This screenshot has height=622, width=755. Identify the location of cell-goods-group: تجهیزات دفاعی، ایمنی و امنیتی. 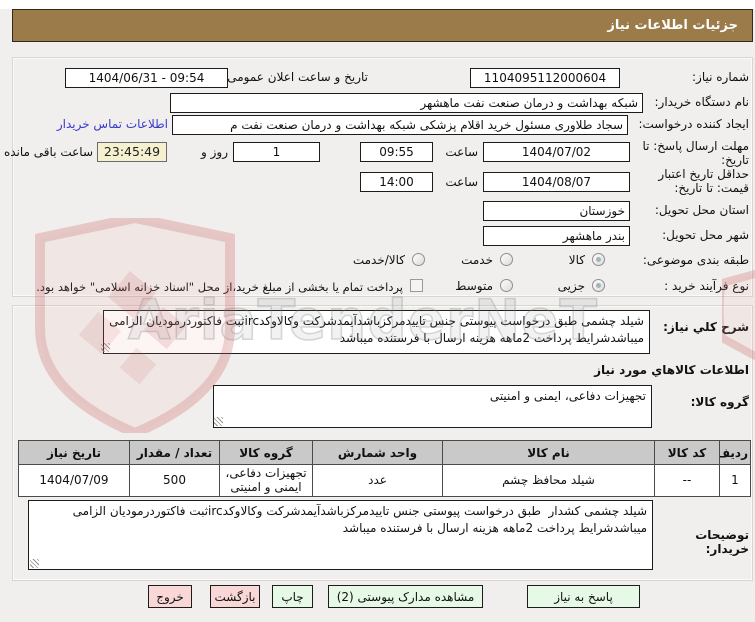
(266, 480).